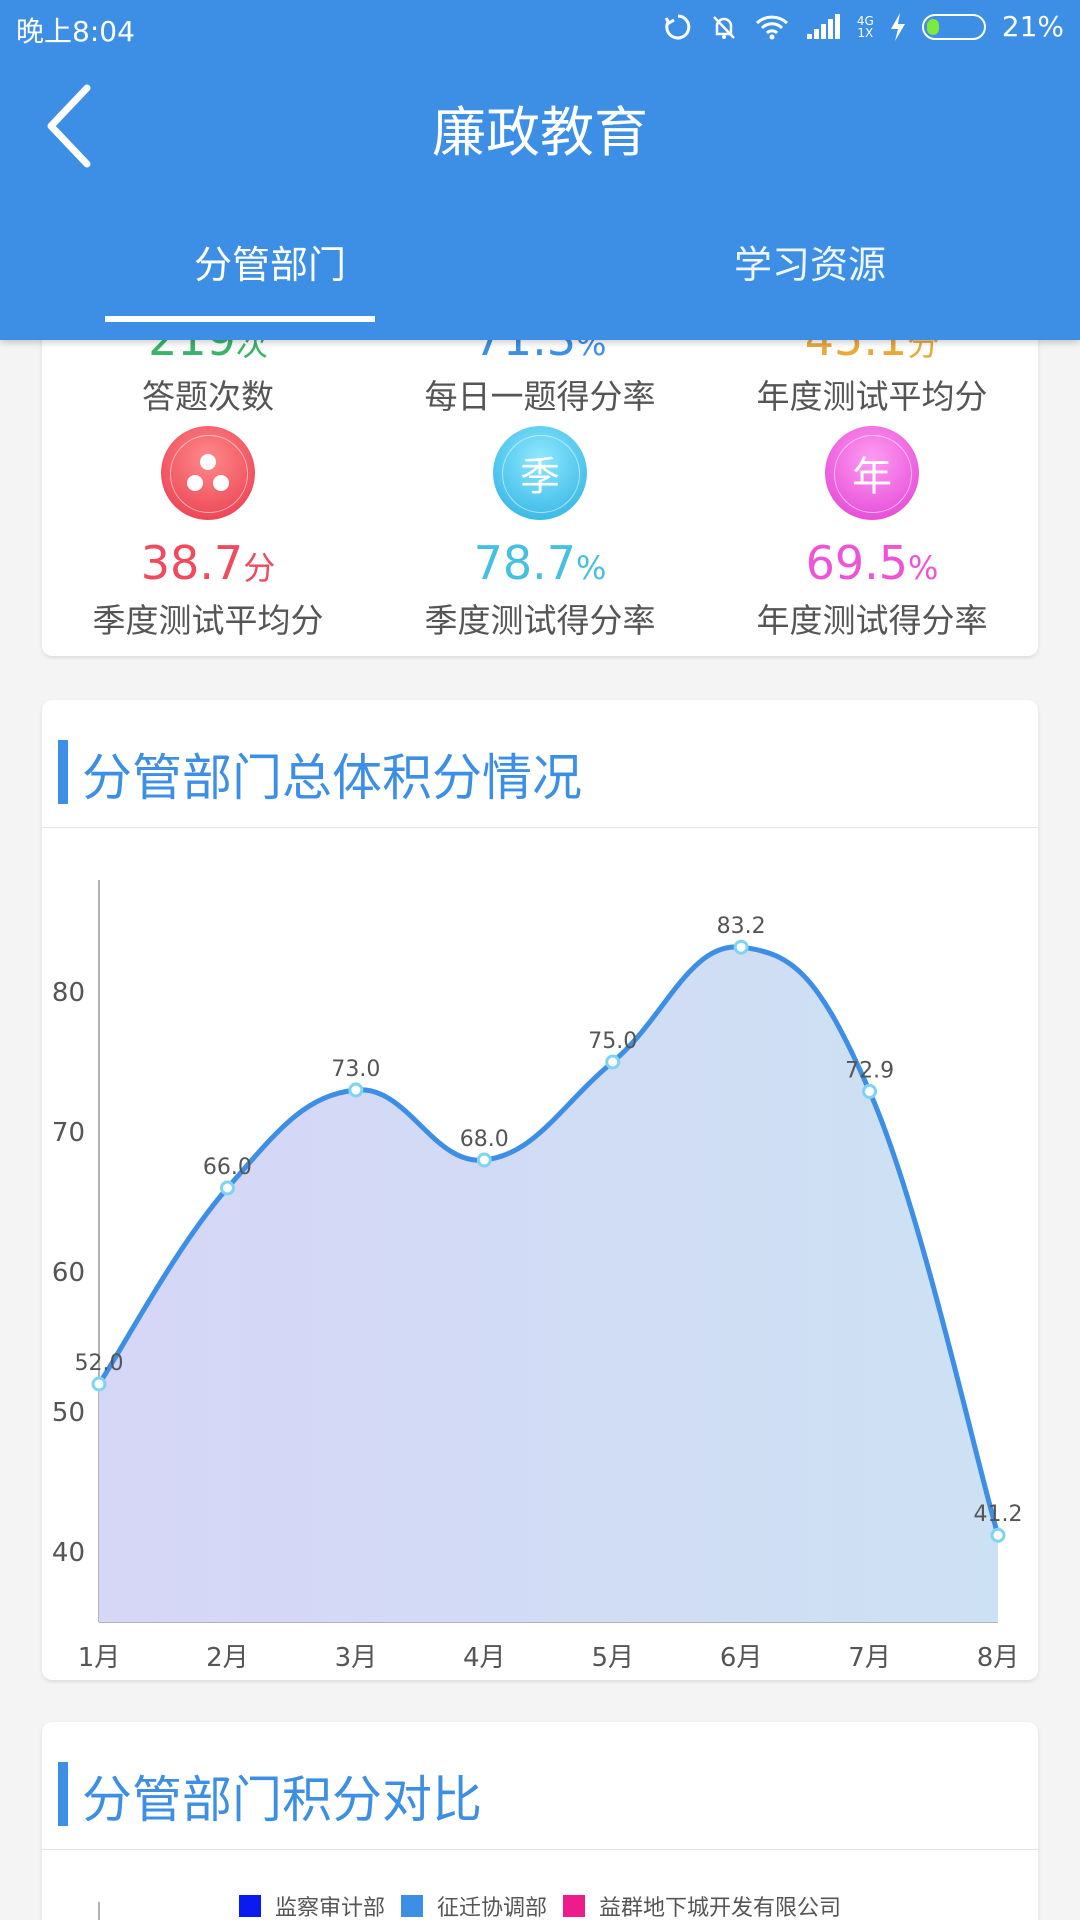  Describe the element at coordinates (897, 26) in the screenshot. I see `charging-icon` at that location.